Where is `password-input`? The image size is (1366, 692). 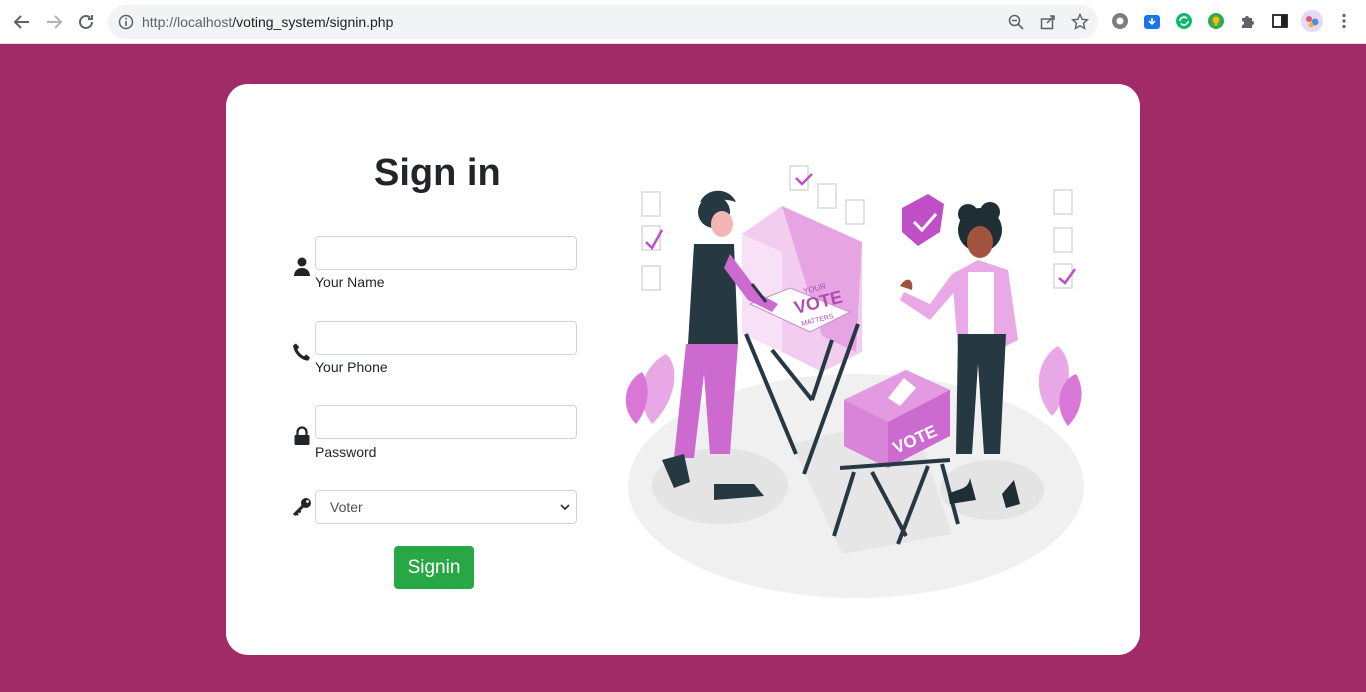
password-input is located at coordinates (446, 422).